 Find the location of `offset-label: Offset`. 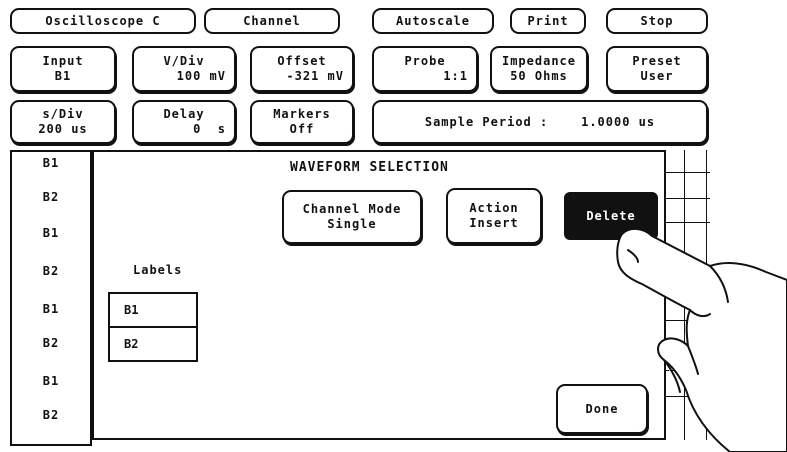

offset-label: Offset is located at coordinates (302, 61).